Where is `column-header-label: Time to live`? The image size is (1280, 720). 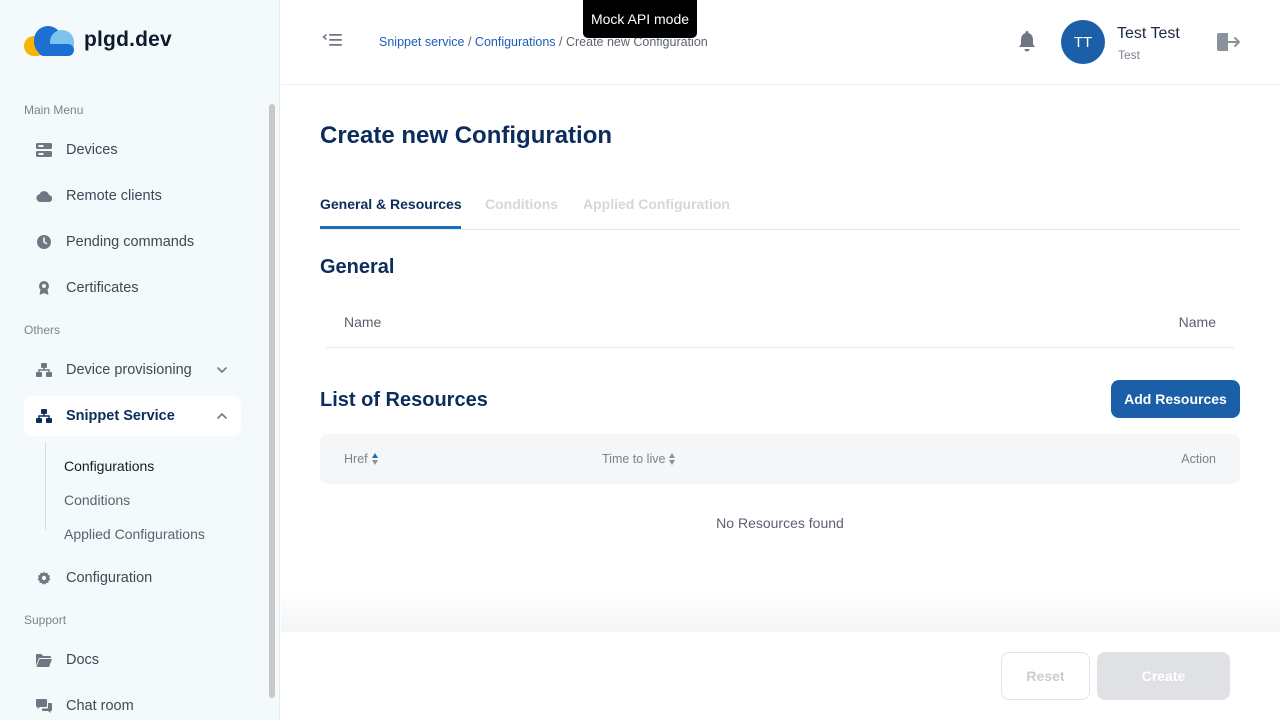
column-header-label: Time to live is located at coordinates (634, 459).